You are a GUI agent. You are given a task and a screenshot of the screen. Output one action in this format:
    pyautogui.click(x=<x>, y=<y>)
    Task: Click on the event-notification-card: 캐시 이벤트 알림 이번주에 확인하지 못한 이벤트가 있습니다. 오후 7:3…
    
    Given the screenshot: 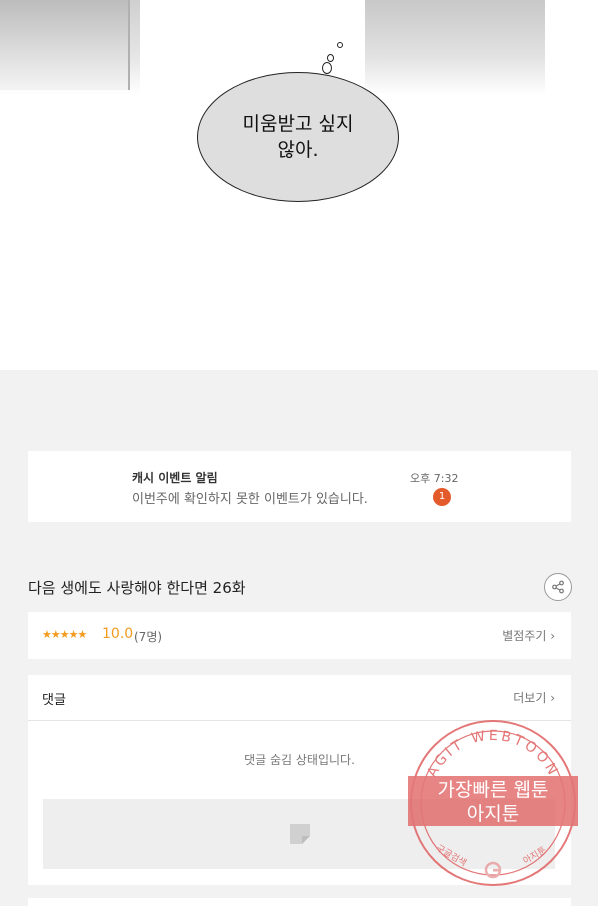 What is the action you would take?
    pyautogui.click(x=299, y=486)
    